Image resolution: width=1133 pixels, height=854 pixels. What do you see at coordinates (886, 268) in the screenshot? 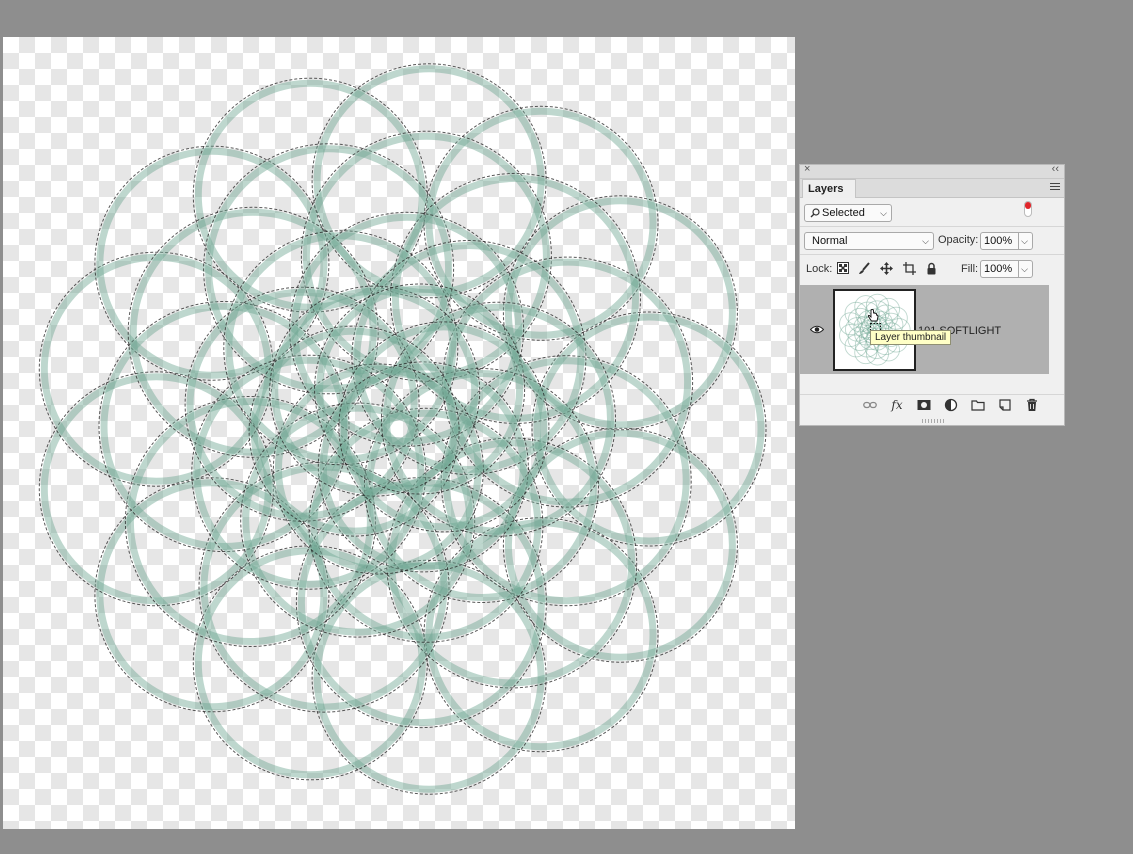
I see `lock-position-icon` at bounding box center [886, 268].